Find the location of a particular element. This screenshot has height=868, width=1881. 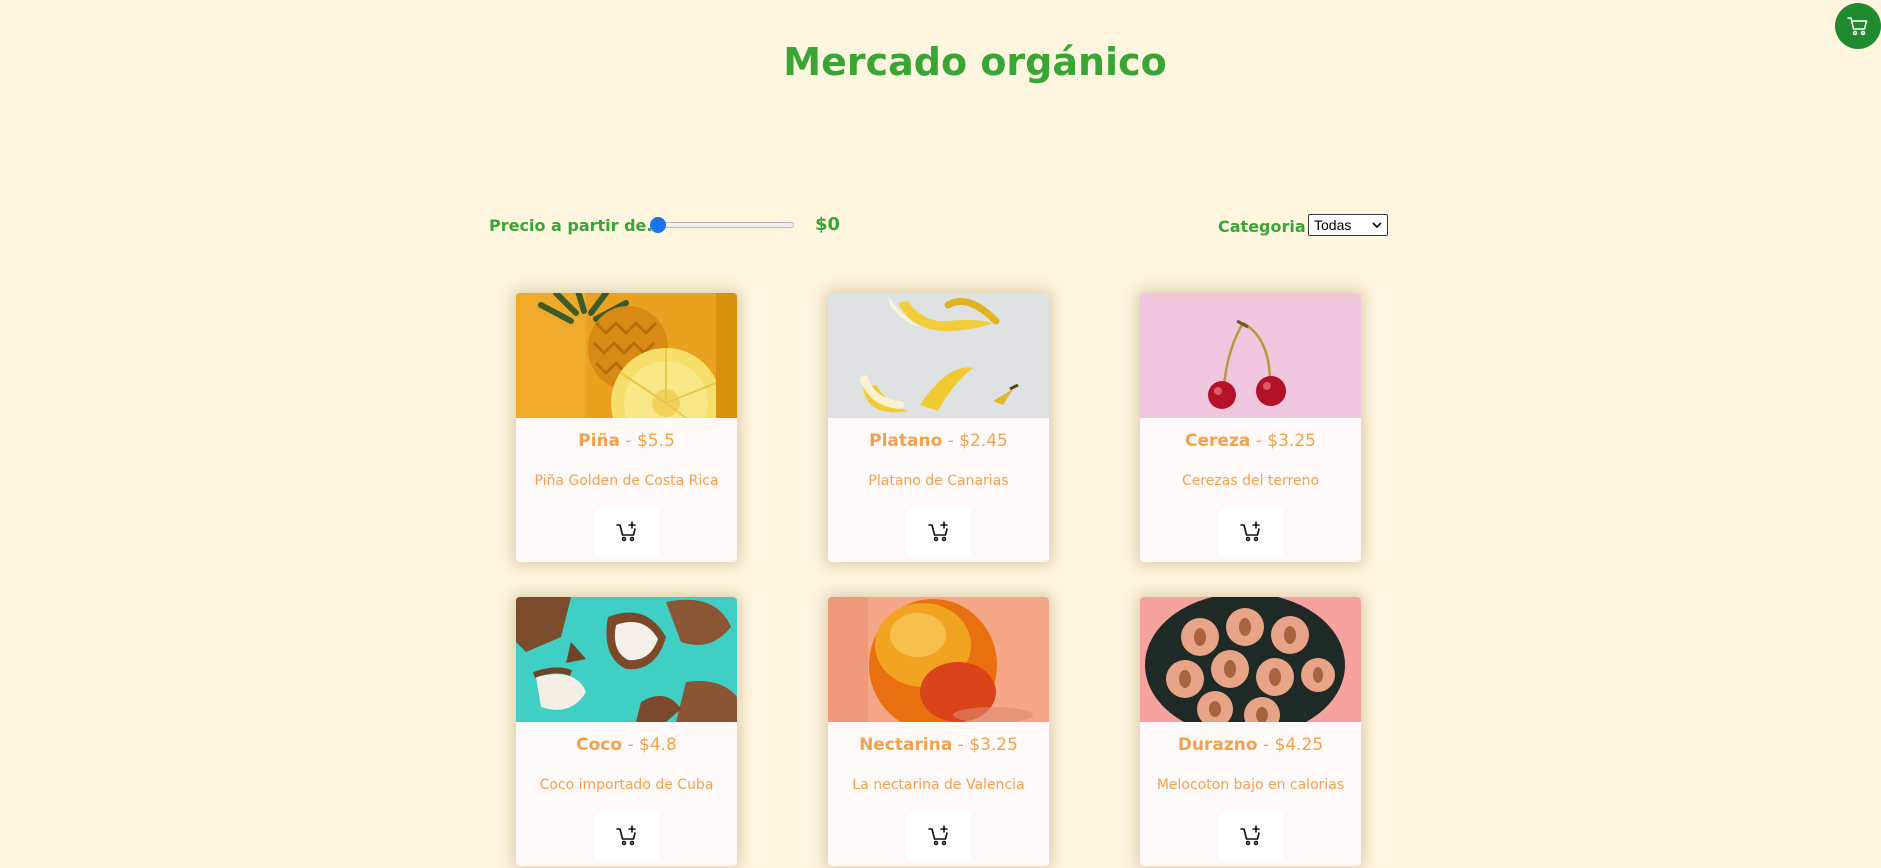

product-description: Platano de Canarias is located at coordinates (938, 481).